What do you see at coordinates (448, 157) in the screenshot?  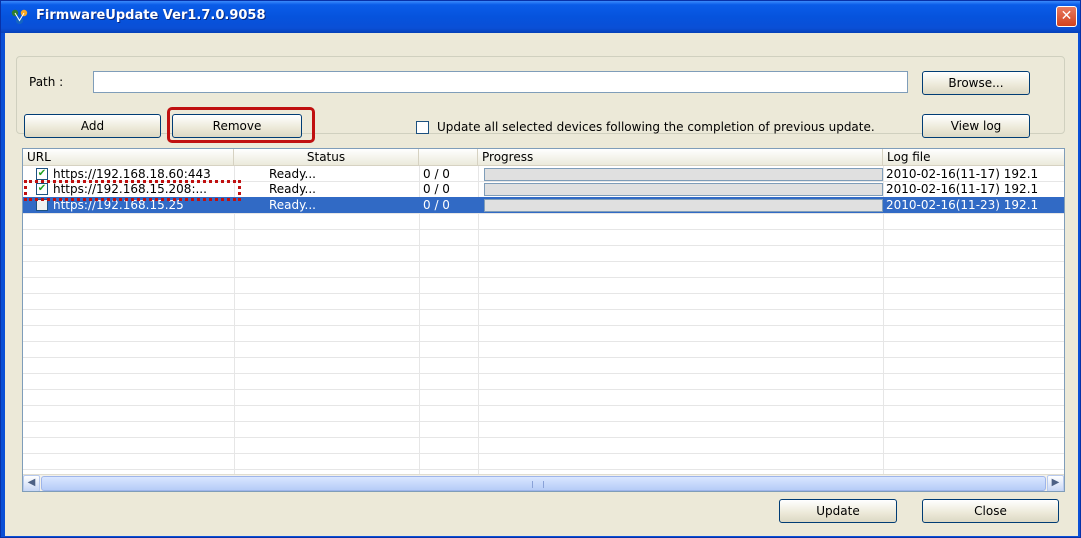 I see `column-header-count` at bounding box center [448, 157].